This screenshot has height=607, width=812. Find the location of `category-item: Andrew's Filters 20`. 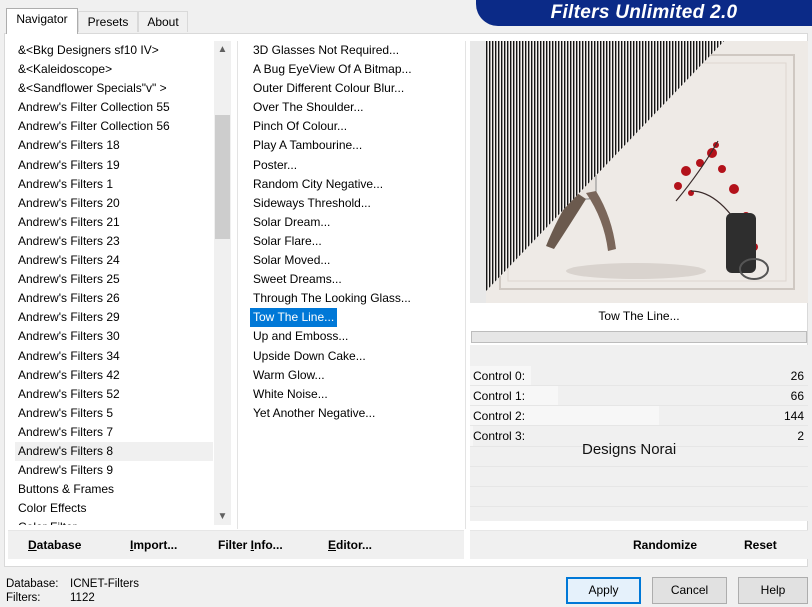

category-item: Andrew's Filters 20 is located at coordinates (114, 203).